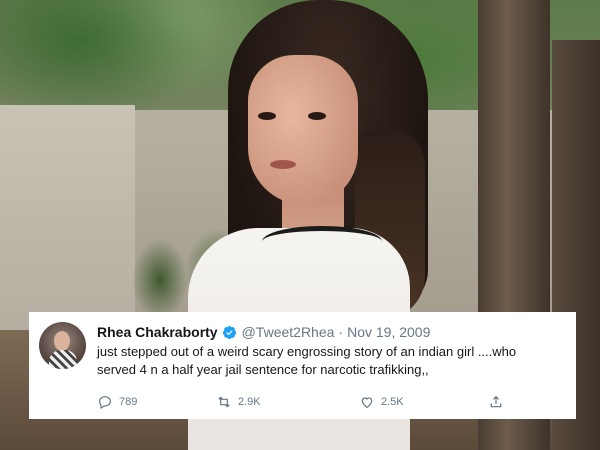 This screenshot has width=600, height=450. Describe the element at coordinates (117, 402) in the screenshot. I see `reply-button: 789` at that location.